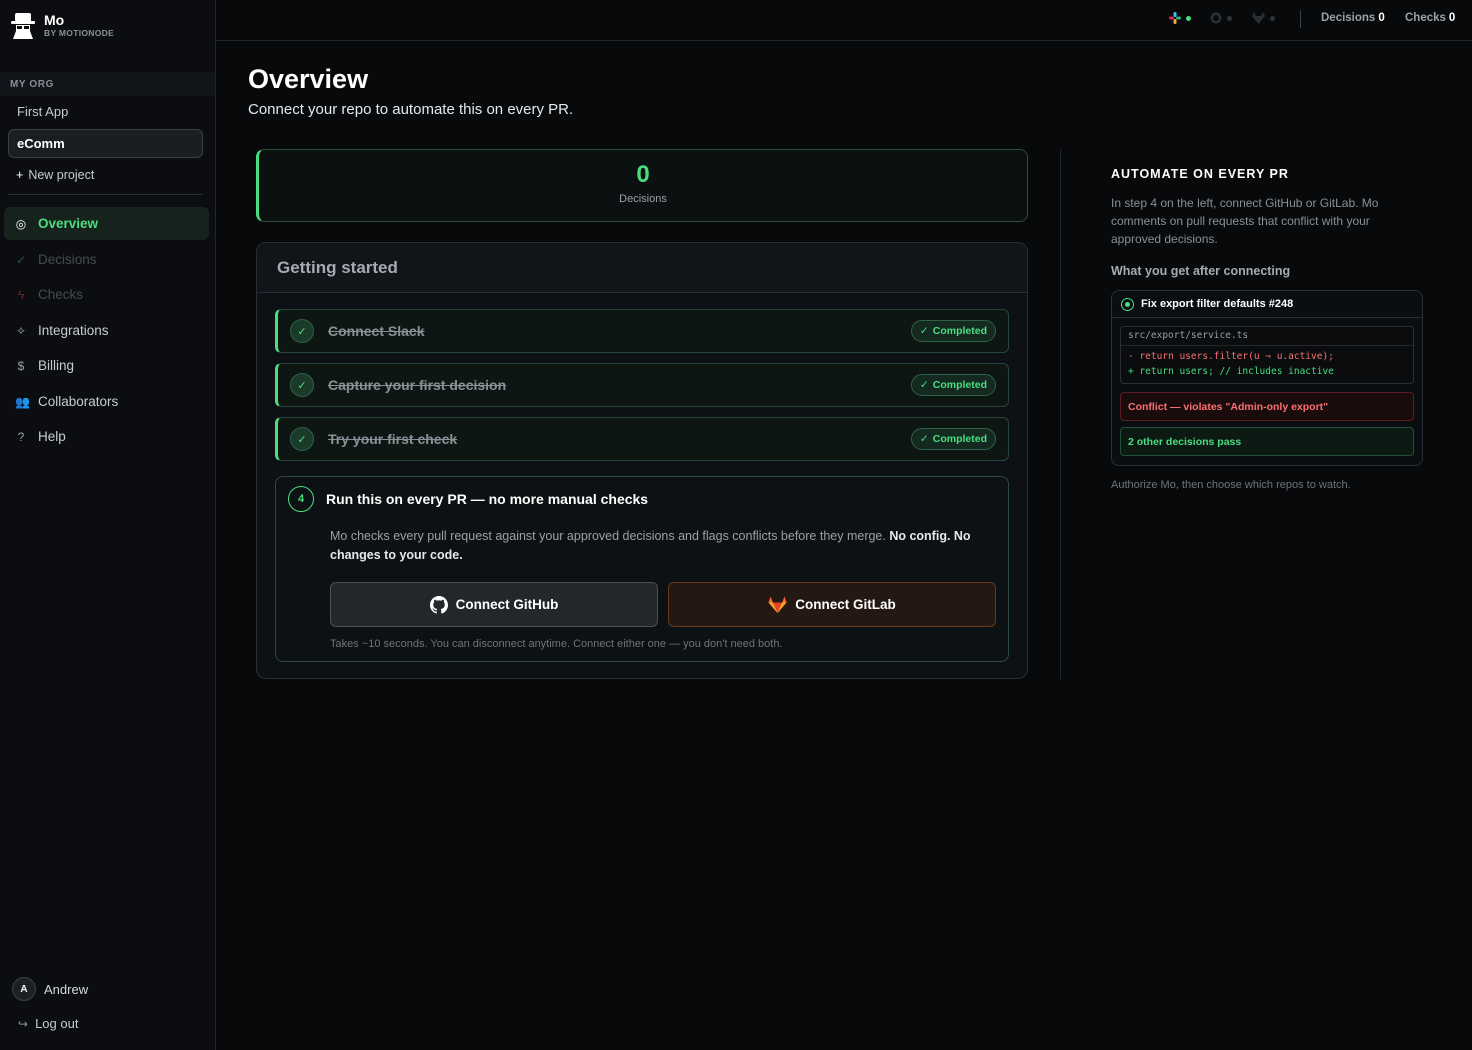 This screenshot has height=1050, width=1472. I want to click on slack-status, so click(1180, 18).